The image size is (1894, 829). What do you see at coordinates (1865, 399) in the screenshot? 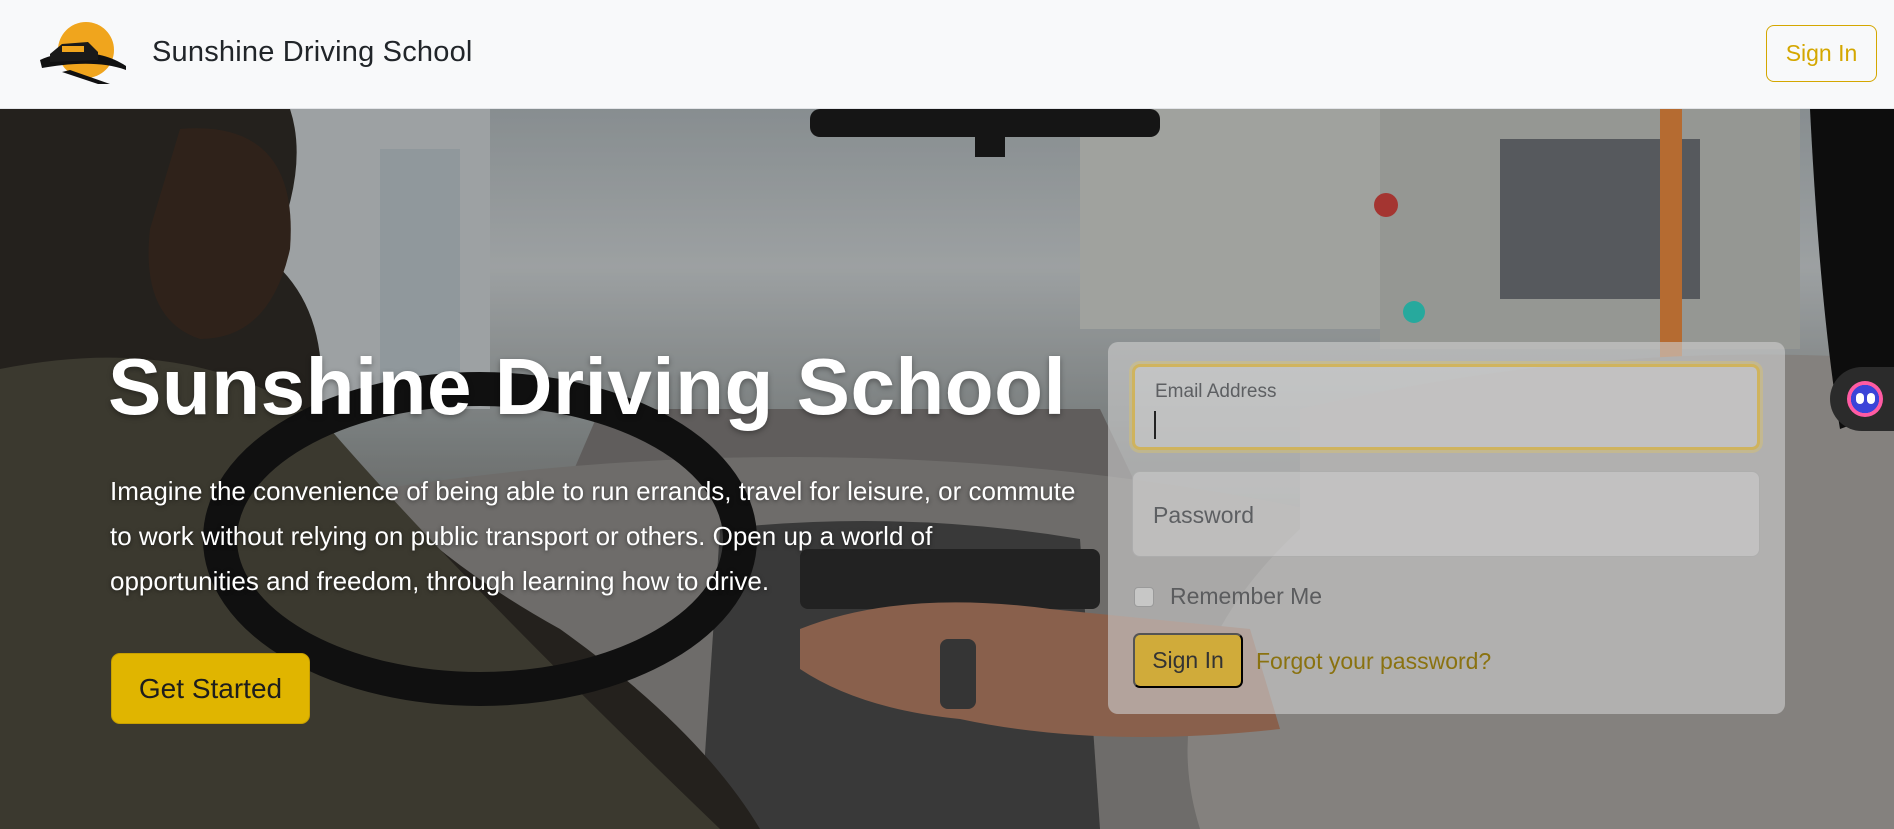
I see `assistant-face-icon` at bounding box center [1865, 399].